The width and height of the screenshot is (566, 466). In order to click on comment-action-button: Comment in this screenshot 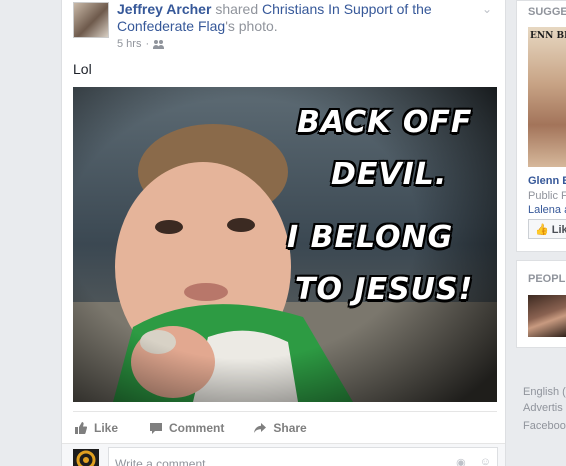, I will do `click(187, 428)`.